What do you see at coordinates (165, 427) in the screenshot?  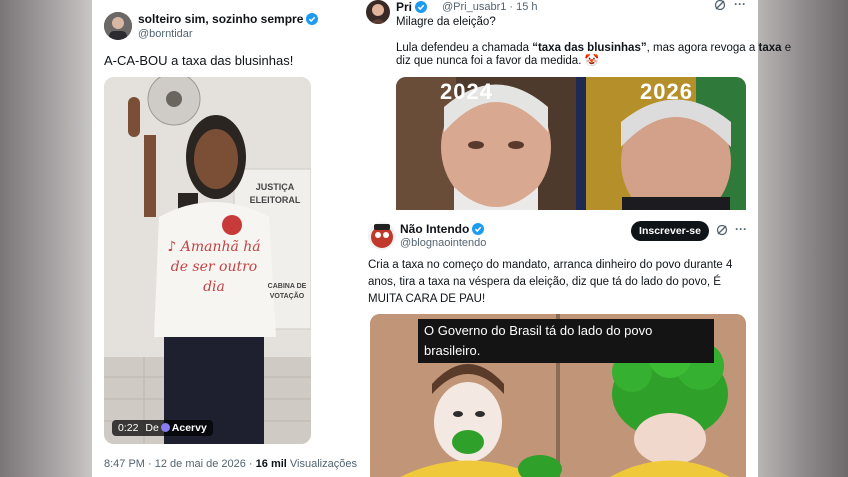 I see `source-logo-icon` at bounding box center [165, 427].